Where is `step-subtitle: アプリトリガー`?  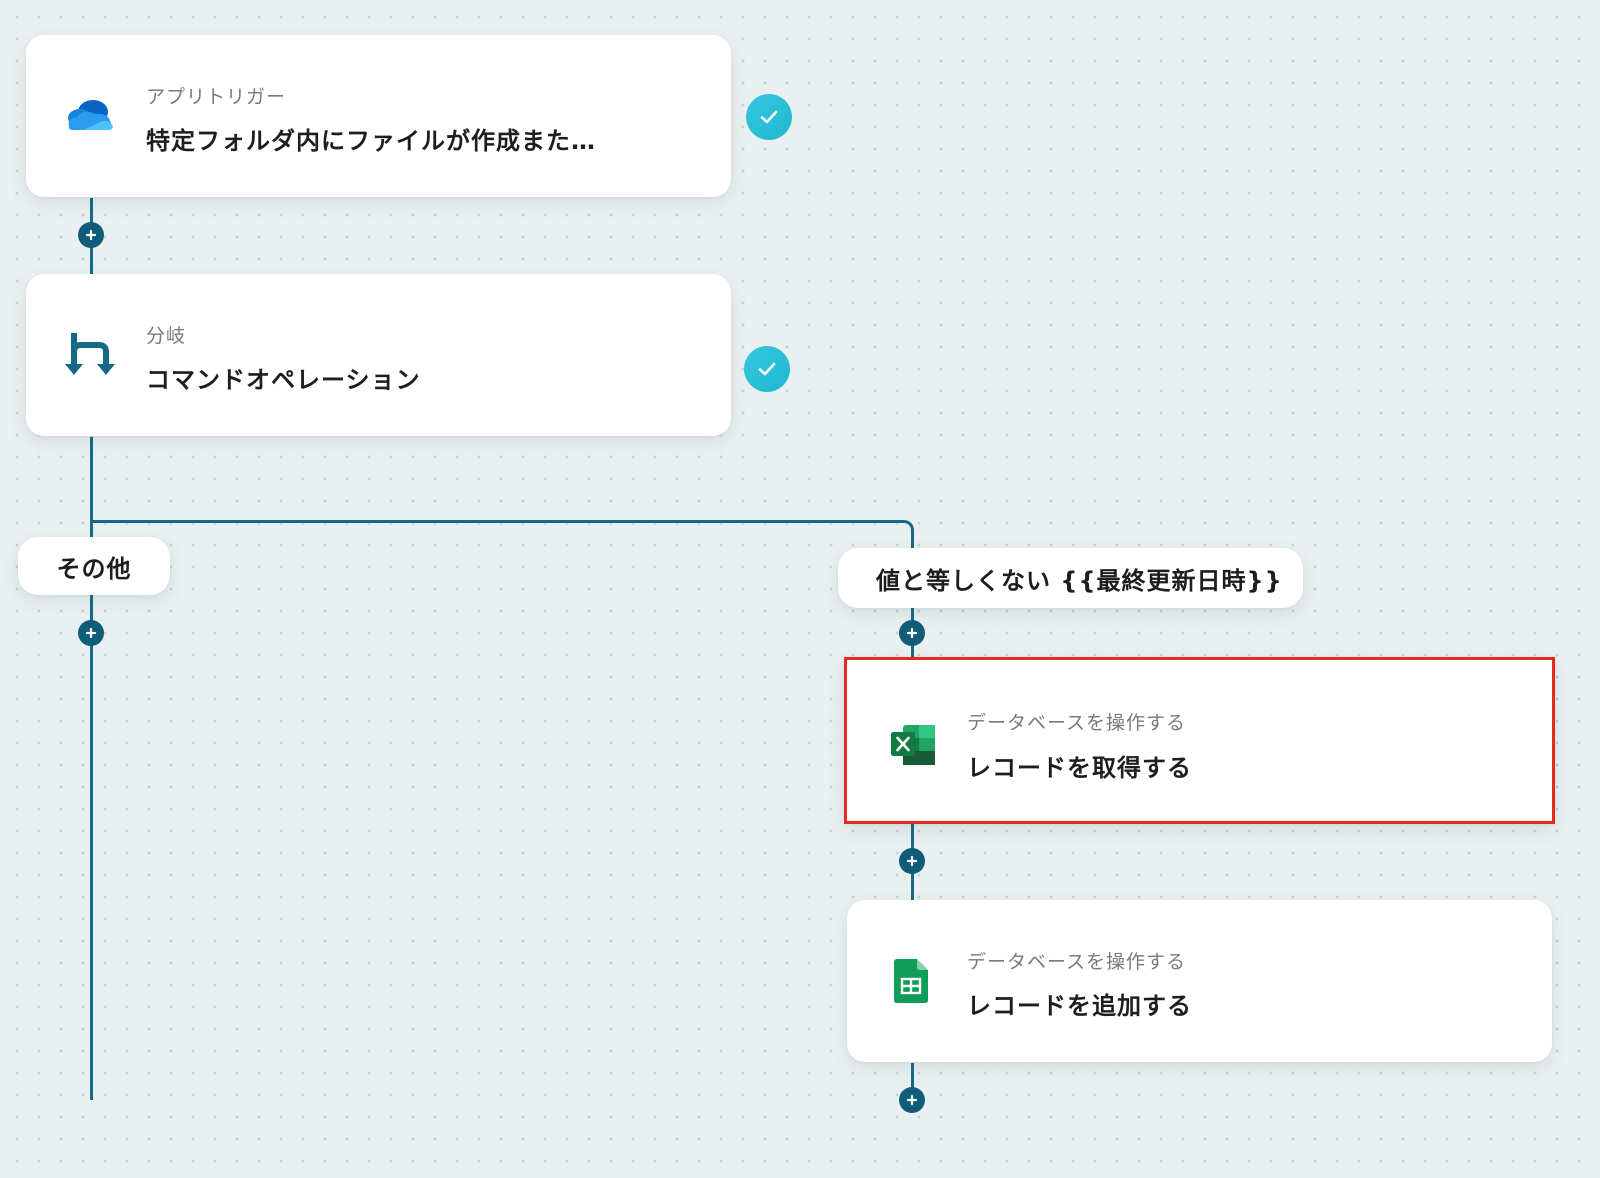
step-subtitle: アプリトリガー is located at coordinates (216, 97).